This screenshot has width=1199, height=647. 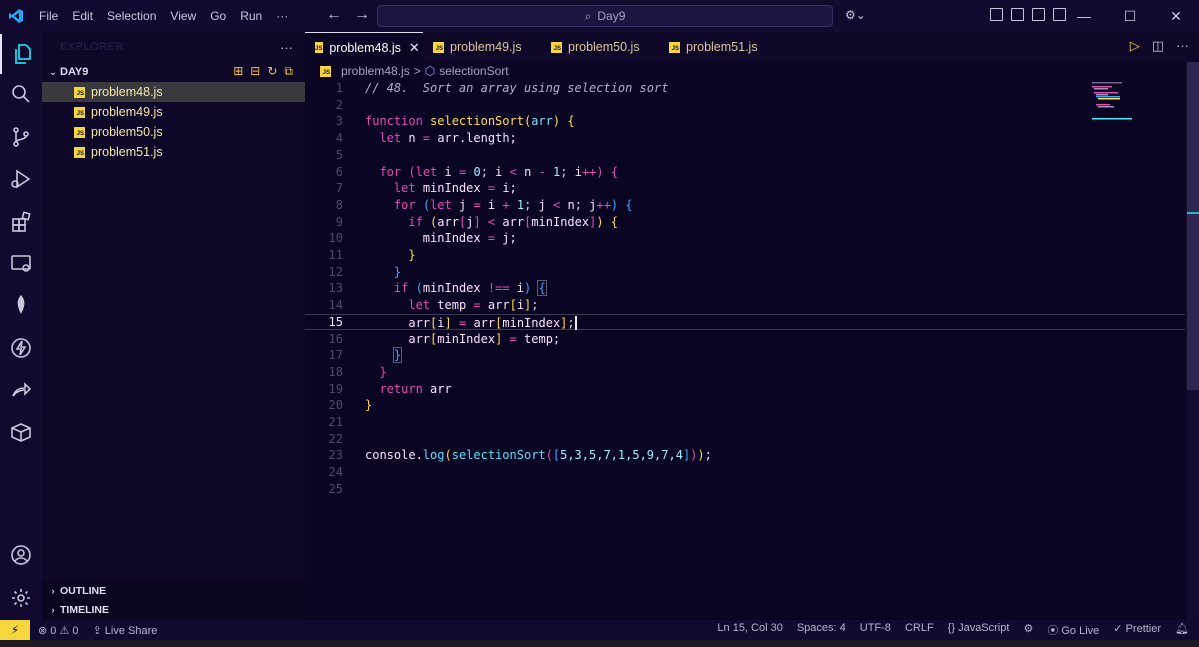 I want to click on encoding: UTF-8, so click(x=875, y=630).